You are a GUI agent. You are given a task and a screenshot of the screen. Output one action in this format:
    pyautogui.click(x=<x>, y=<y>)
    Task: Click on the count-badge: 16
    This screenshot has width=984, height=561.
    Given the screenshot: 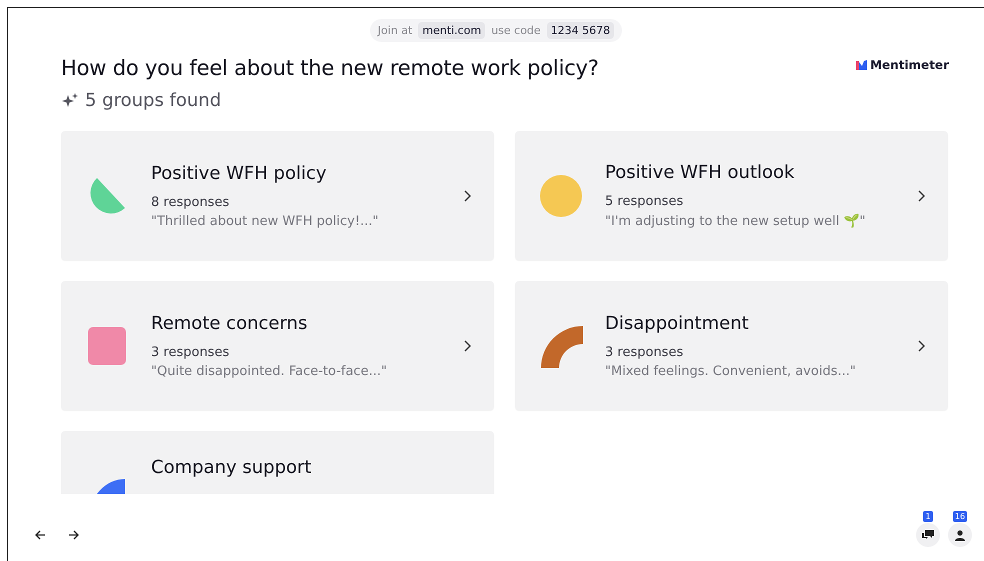 What is the action you would take?
    pyautogui.click(x=960, y=516)
    